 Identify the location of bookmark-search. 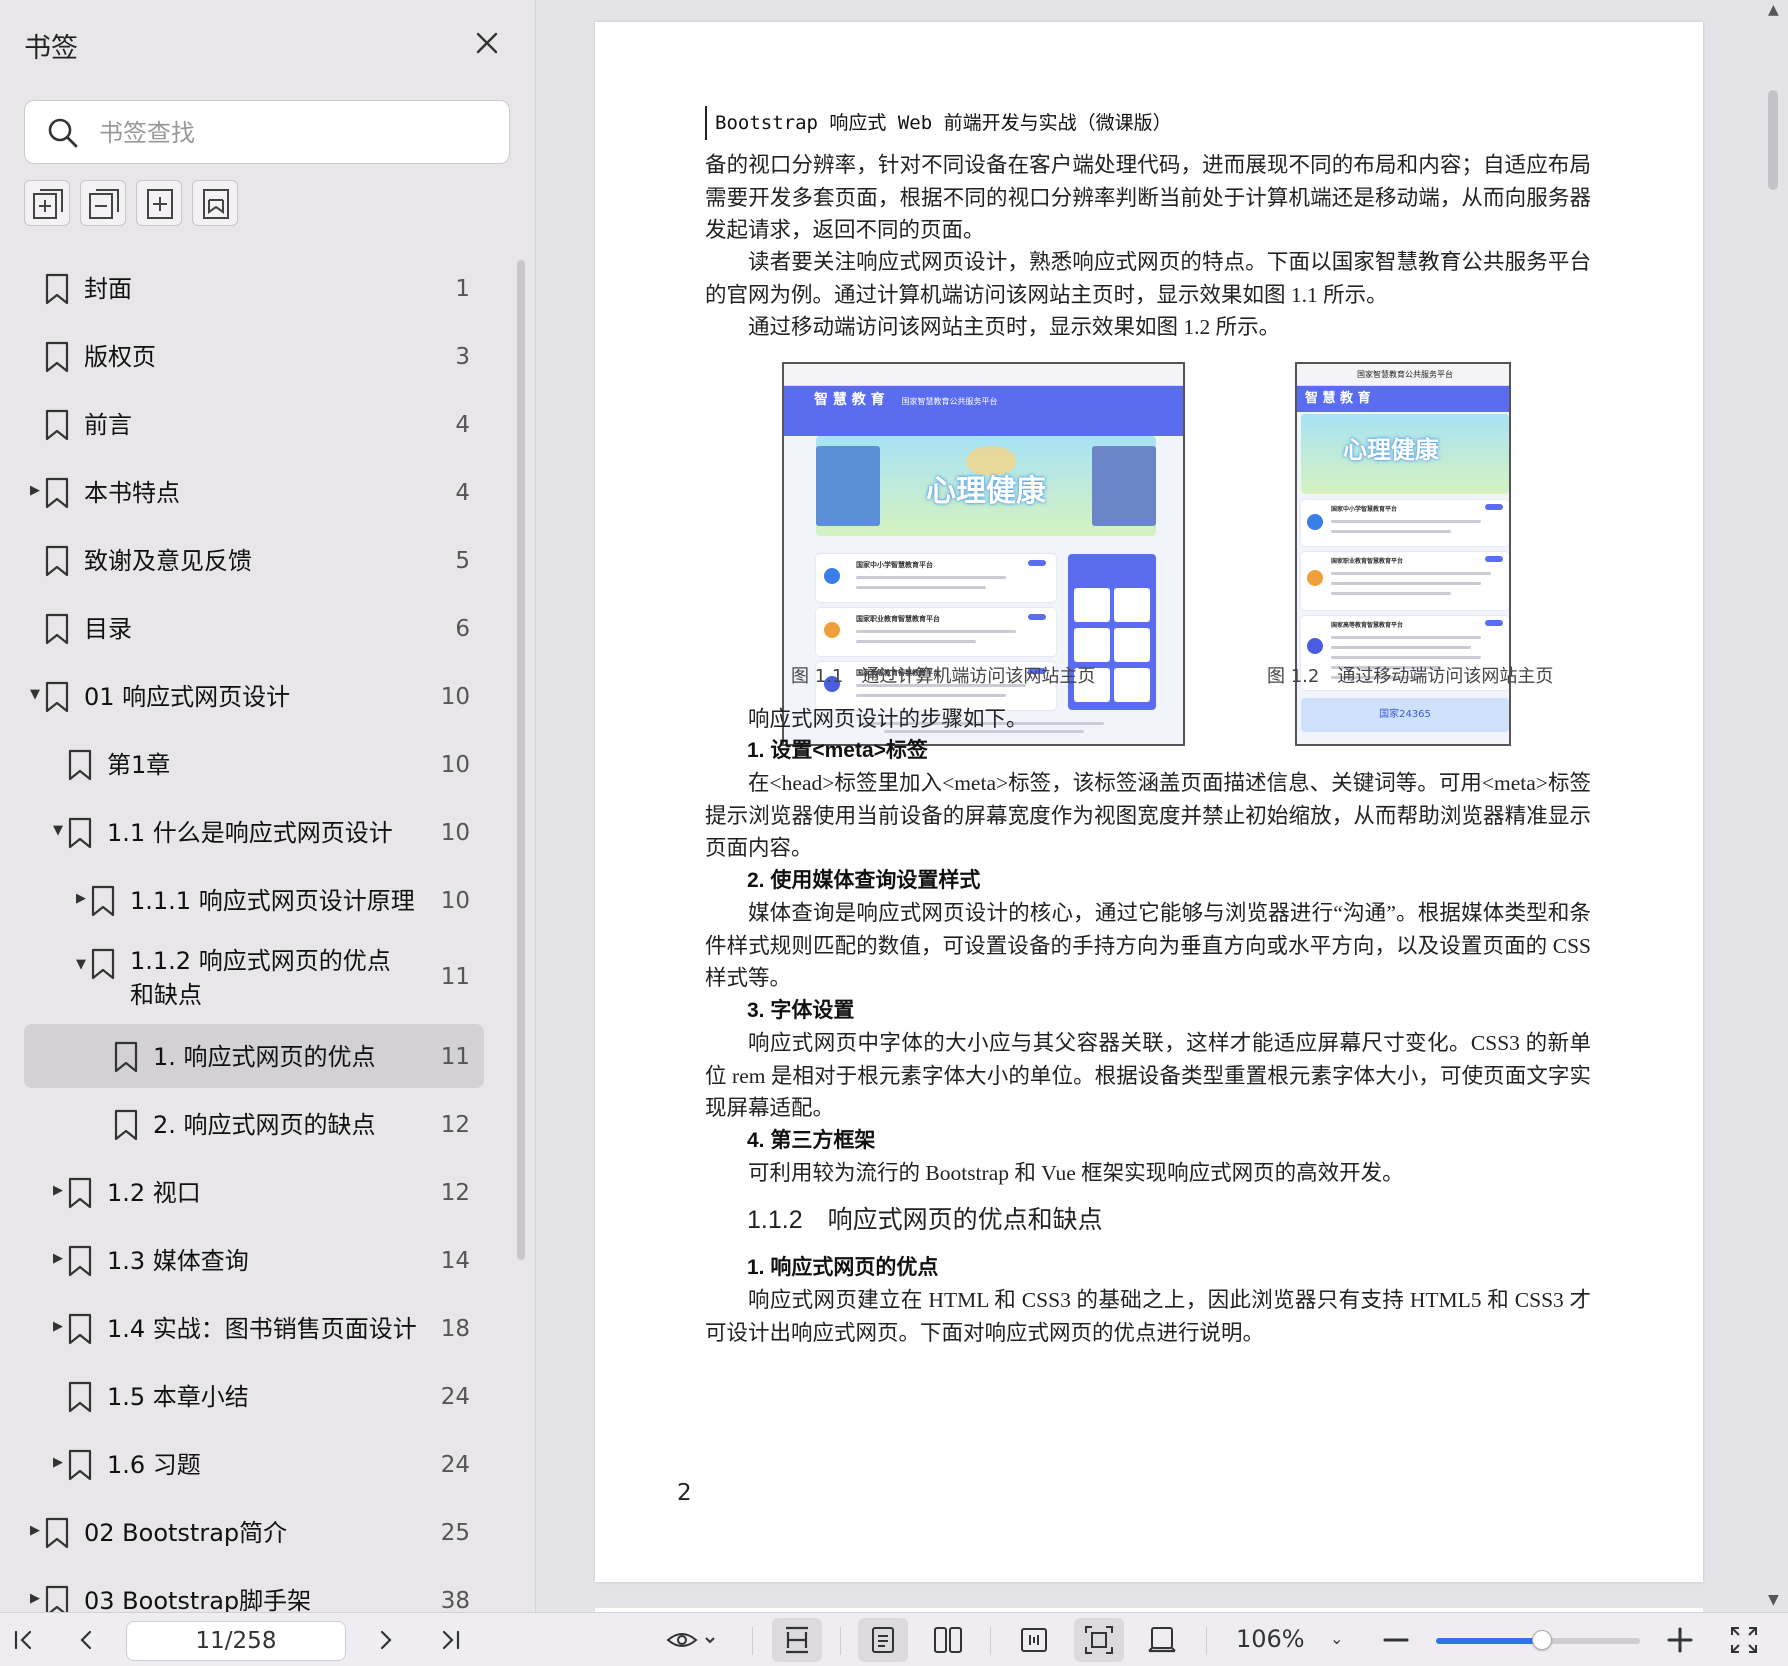
(267, 132).